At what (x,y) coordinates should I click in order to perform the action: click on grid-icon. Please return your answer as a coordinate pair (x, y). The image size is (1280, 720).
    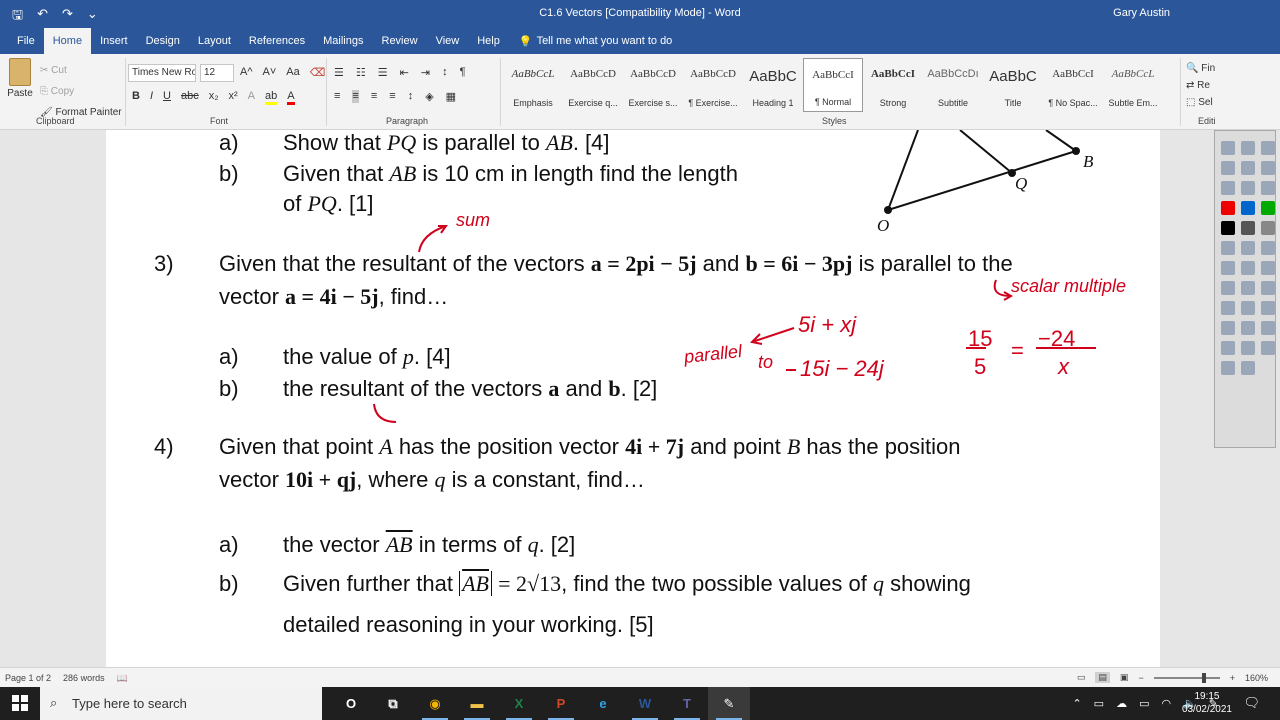
    Looking at the image, I should click on (1248, 168).